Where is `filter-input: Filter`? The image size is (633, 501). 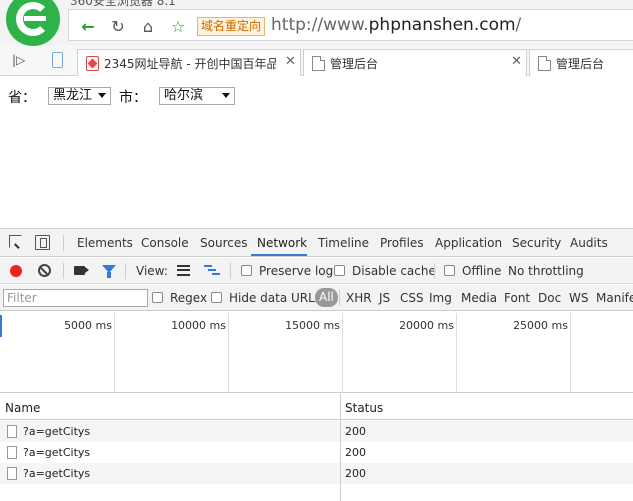 filter-input: Filter is located at coordinates (75, 298).